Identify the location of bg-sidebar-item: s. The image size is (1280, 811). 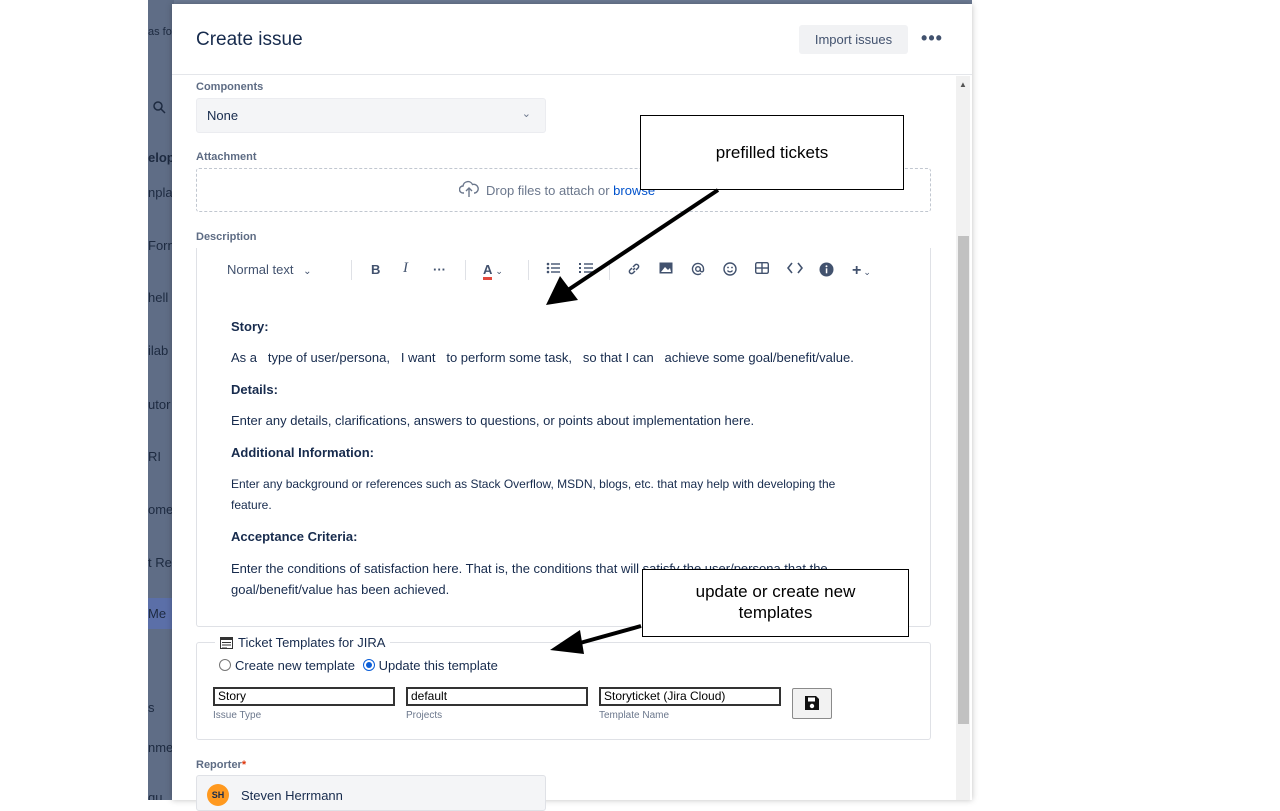
(151, 707).